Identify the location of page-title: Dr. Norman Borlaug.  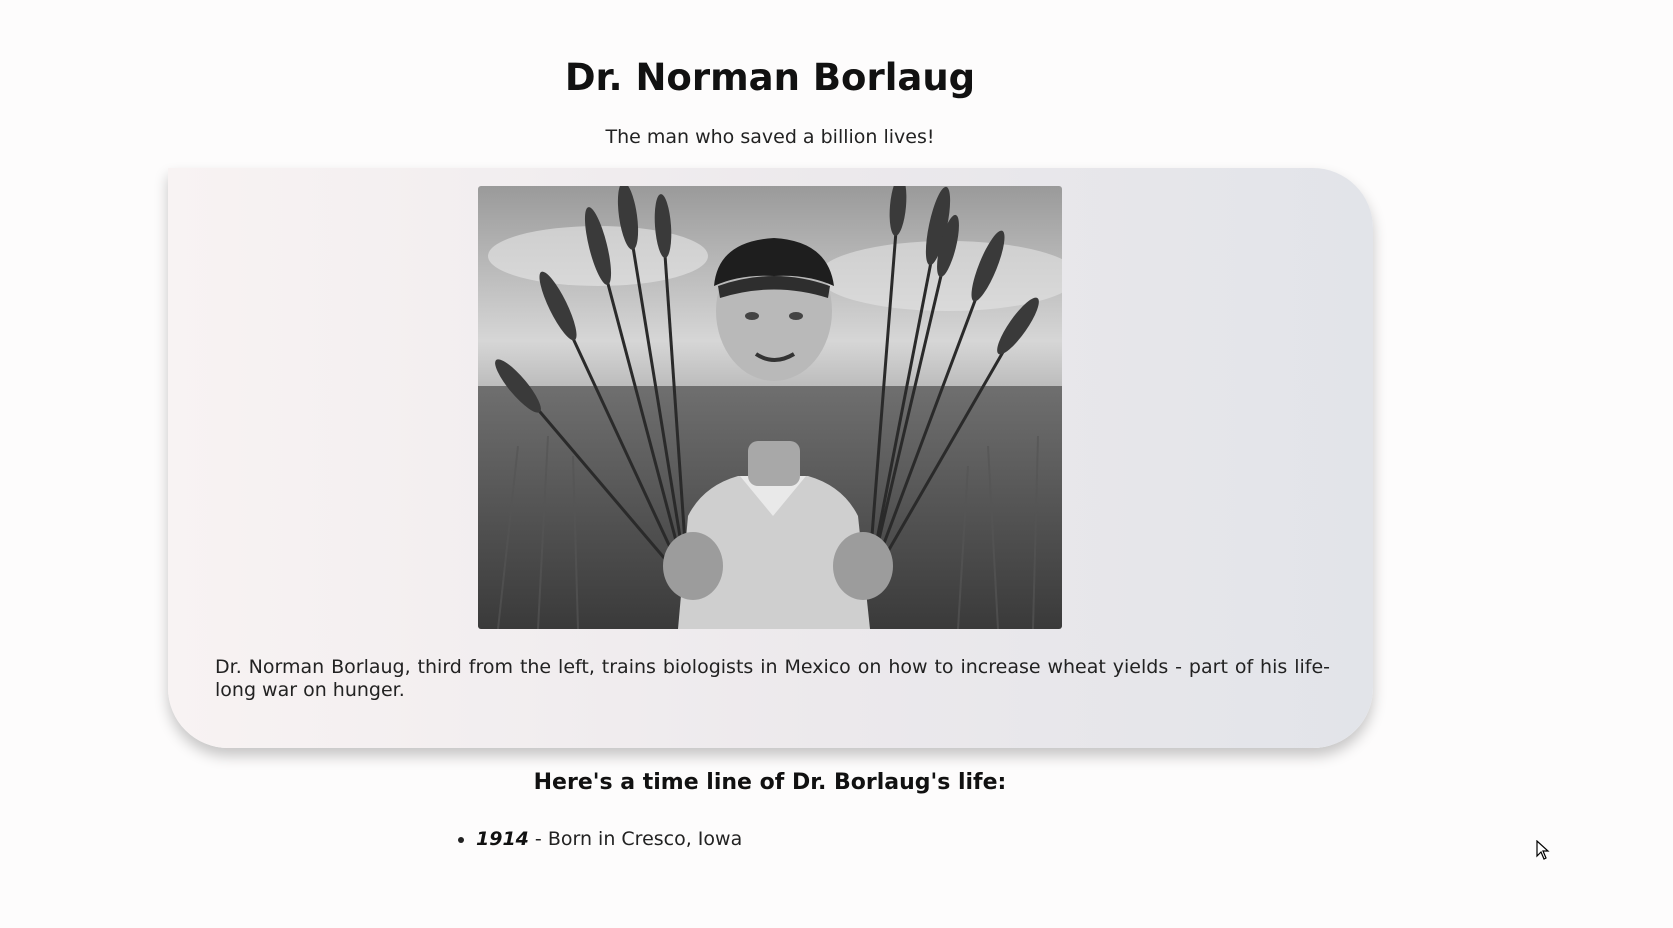
(770, 77).